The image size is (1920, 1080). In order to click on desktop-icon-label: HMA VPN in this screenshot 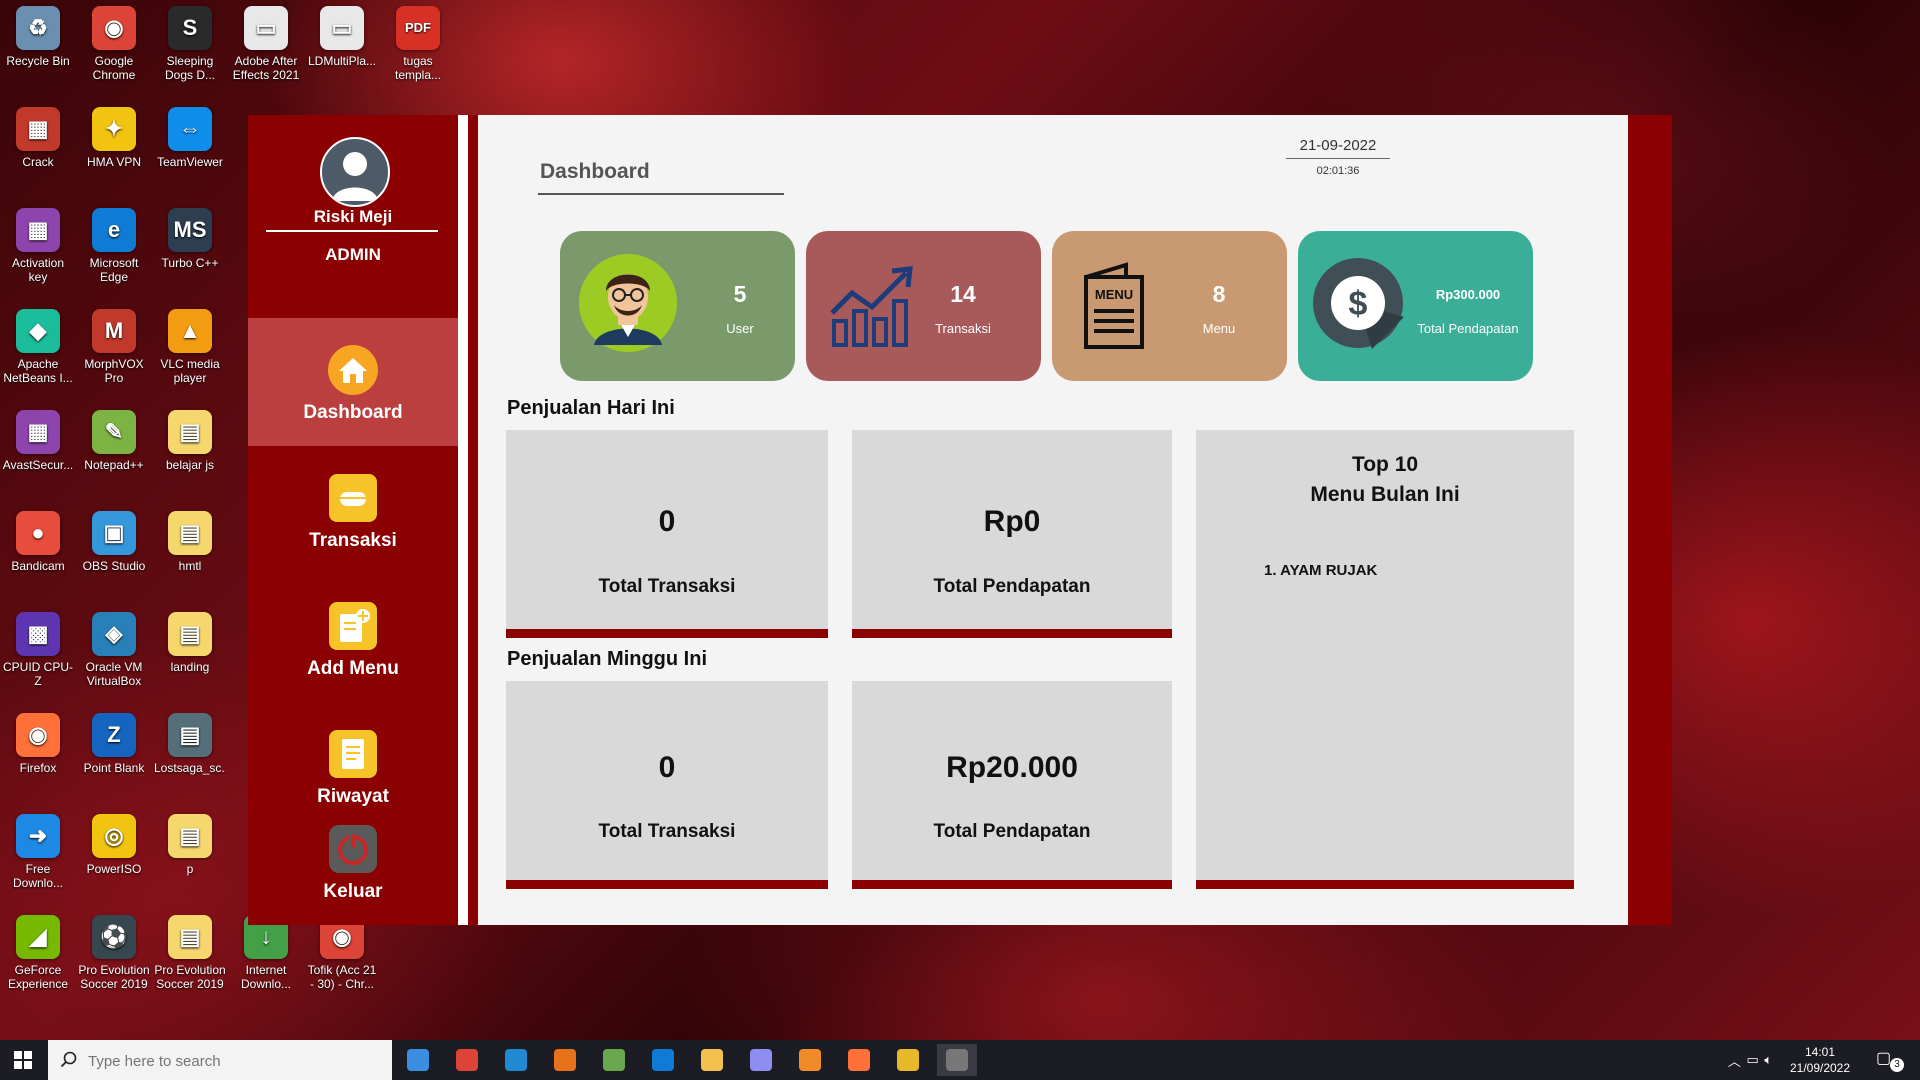, I will do `click(113, 162)`.